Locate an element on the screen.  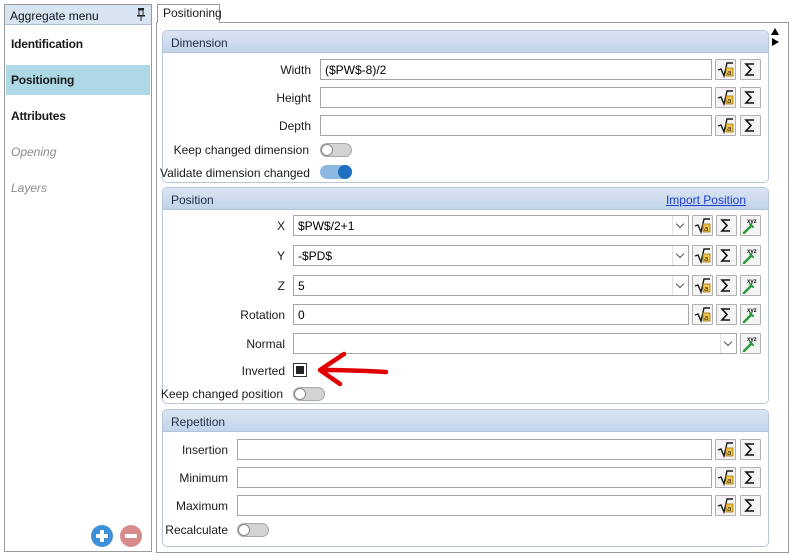
recalculate-label: Recalculate is located at coordinates (196, 530).